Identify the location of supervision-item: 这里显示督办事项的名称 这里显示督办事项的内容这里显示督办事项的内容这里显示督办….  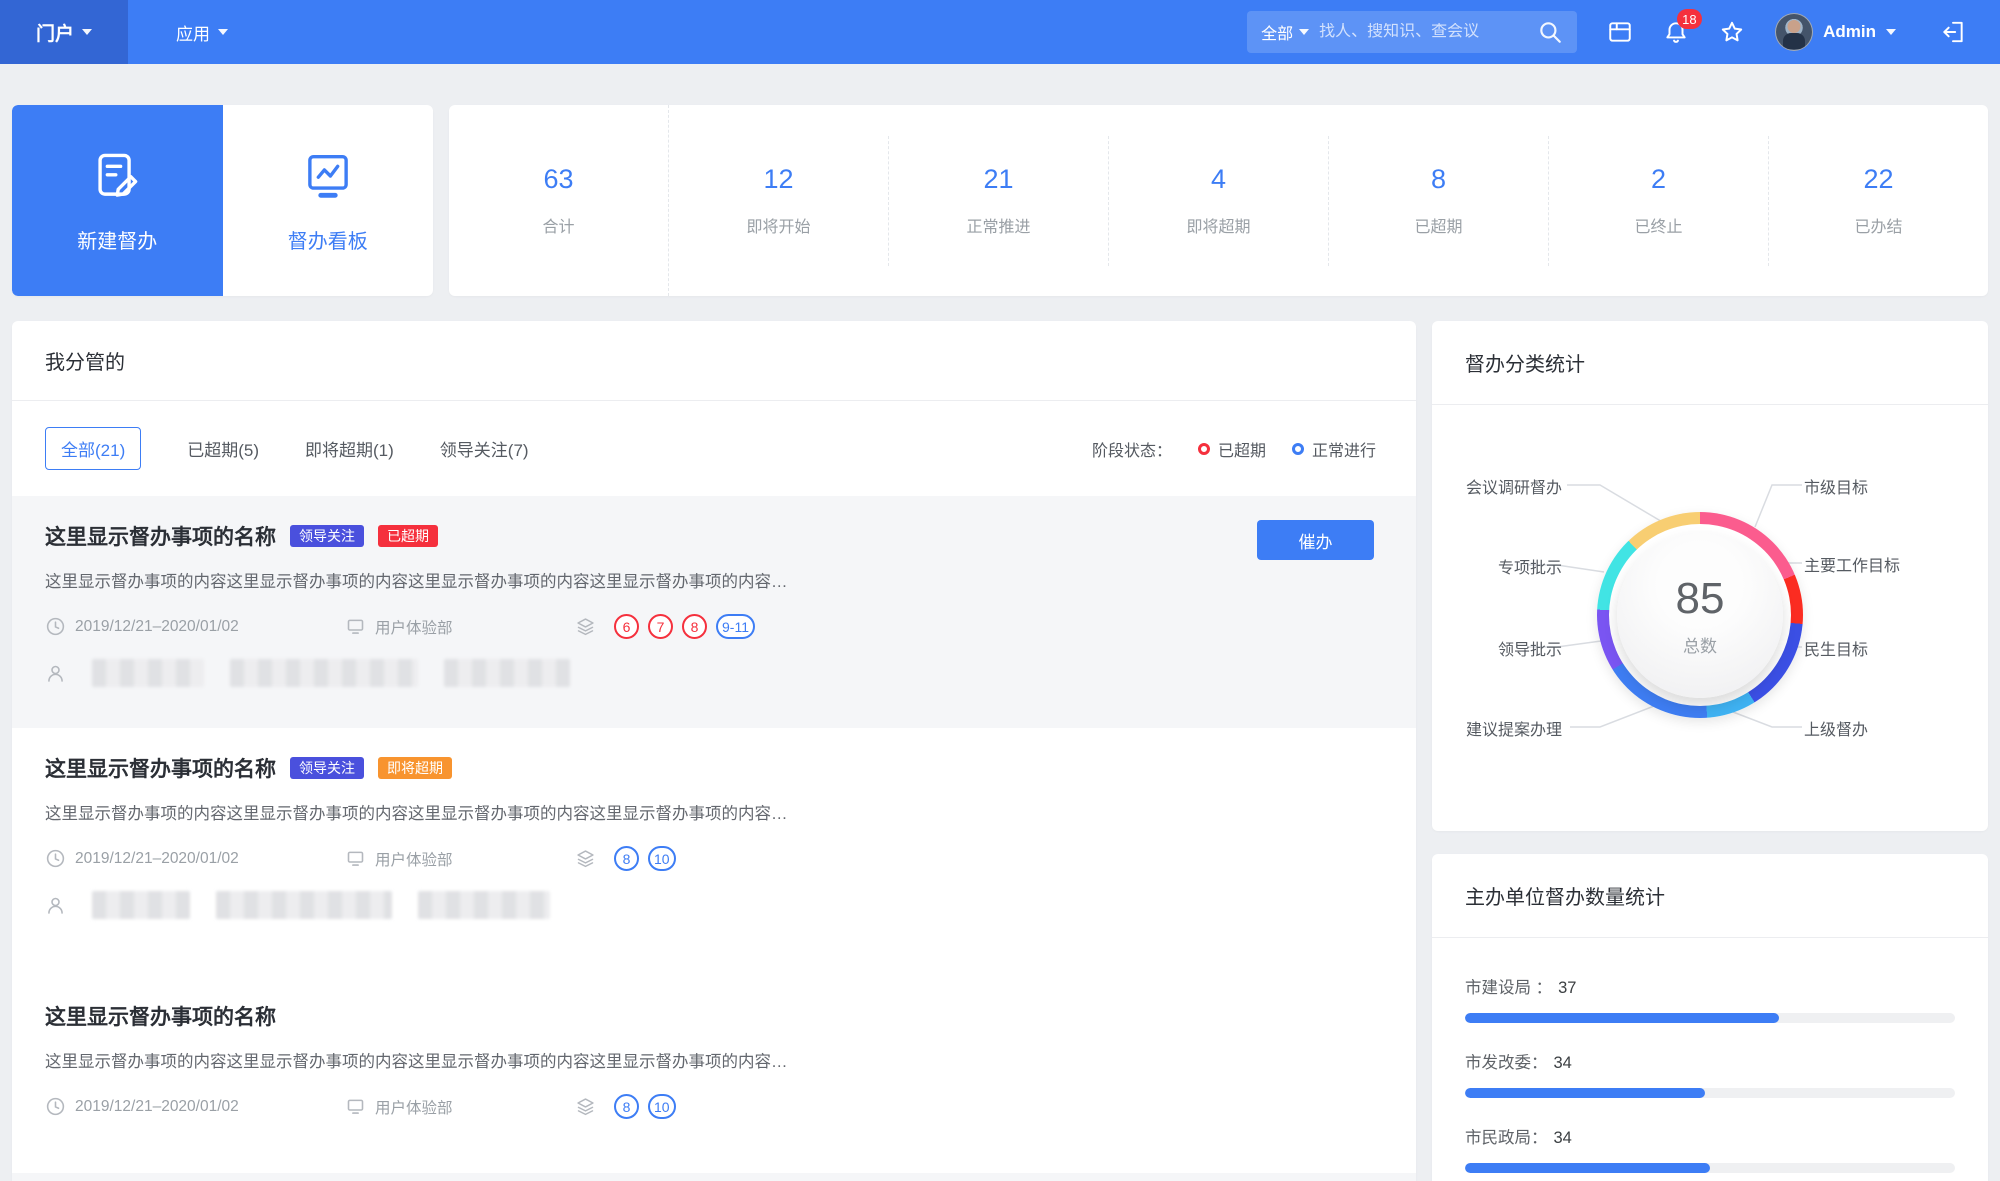
(714, 1074).